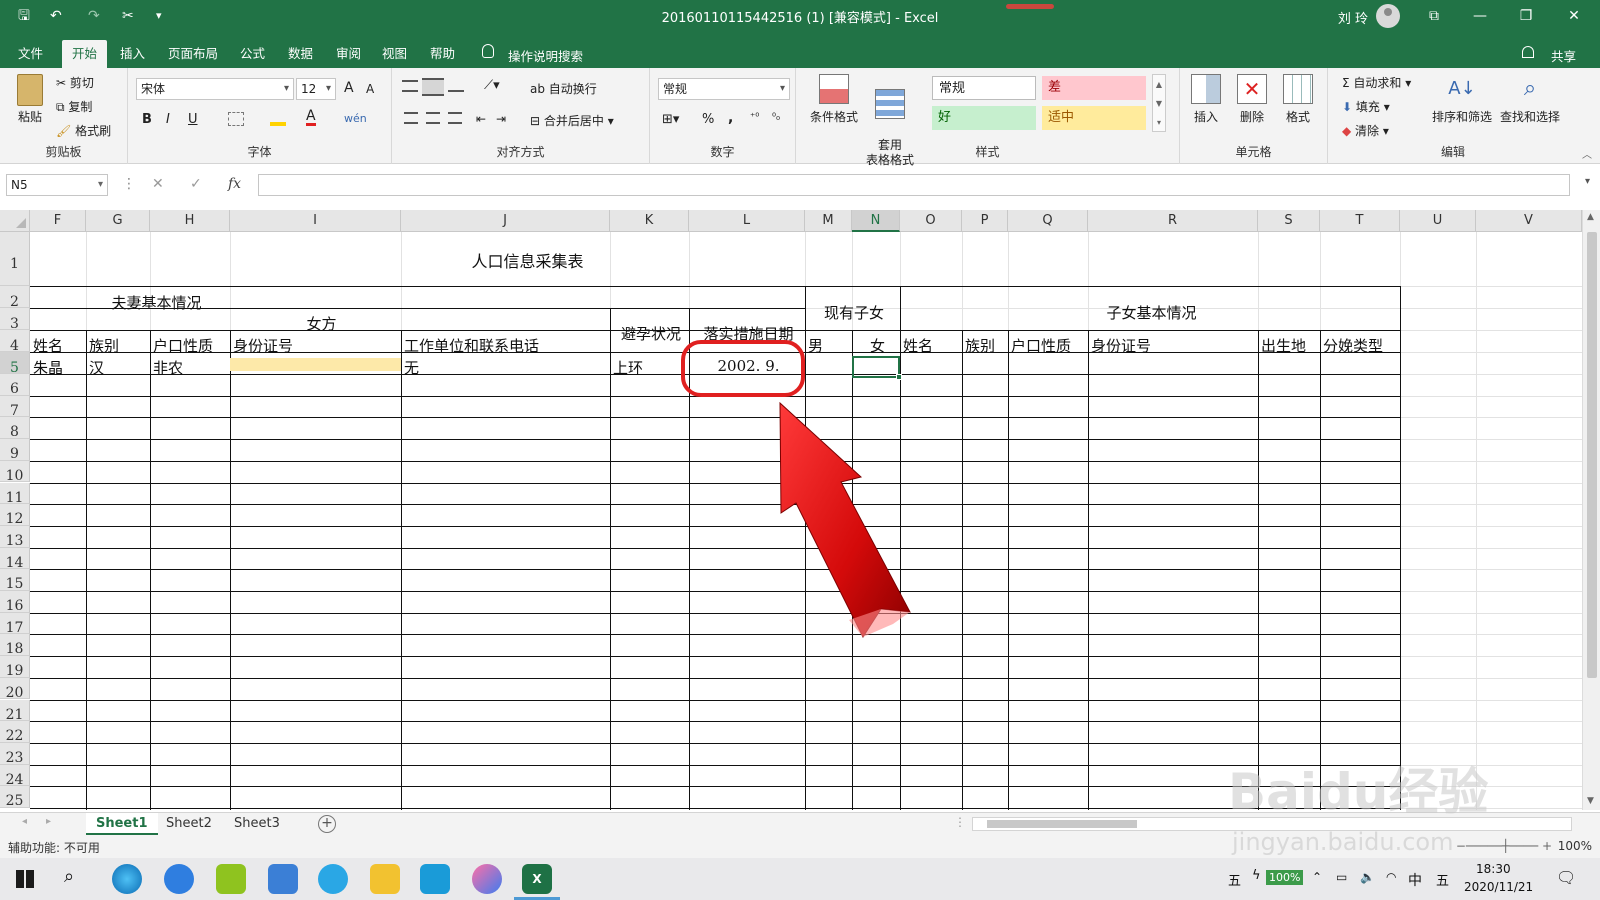 Image resolution: width=1600 pixels, height=900 pixels. What do you see at coordinates (15, 298) in the screenshot?
I see `row-header-2: 2` at bounding box center [15, 298].